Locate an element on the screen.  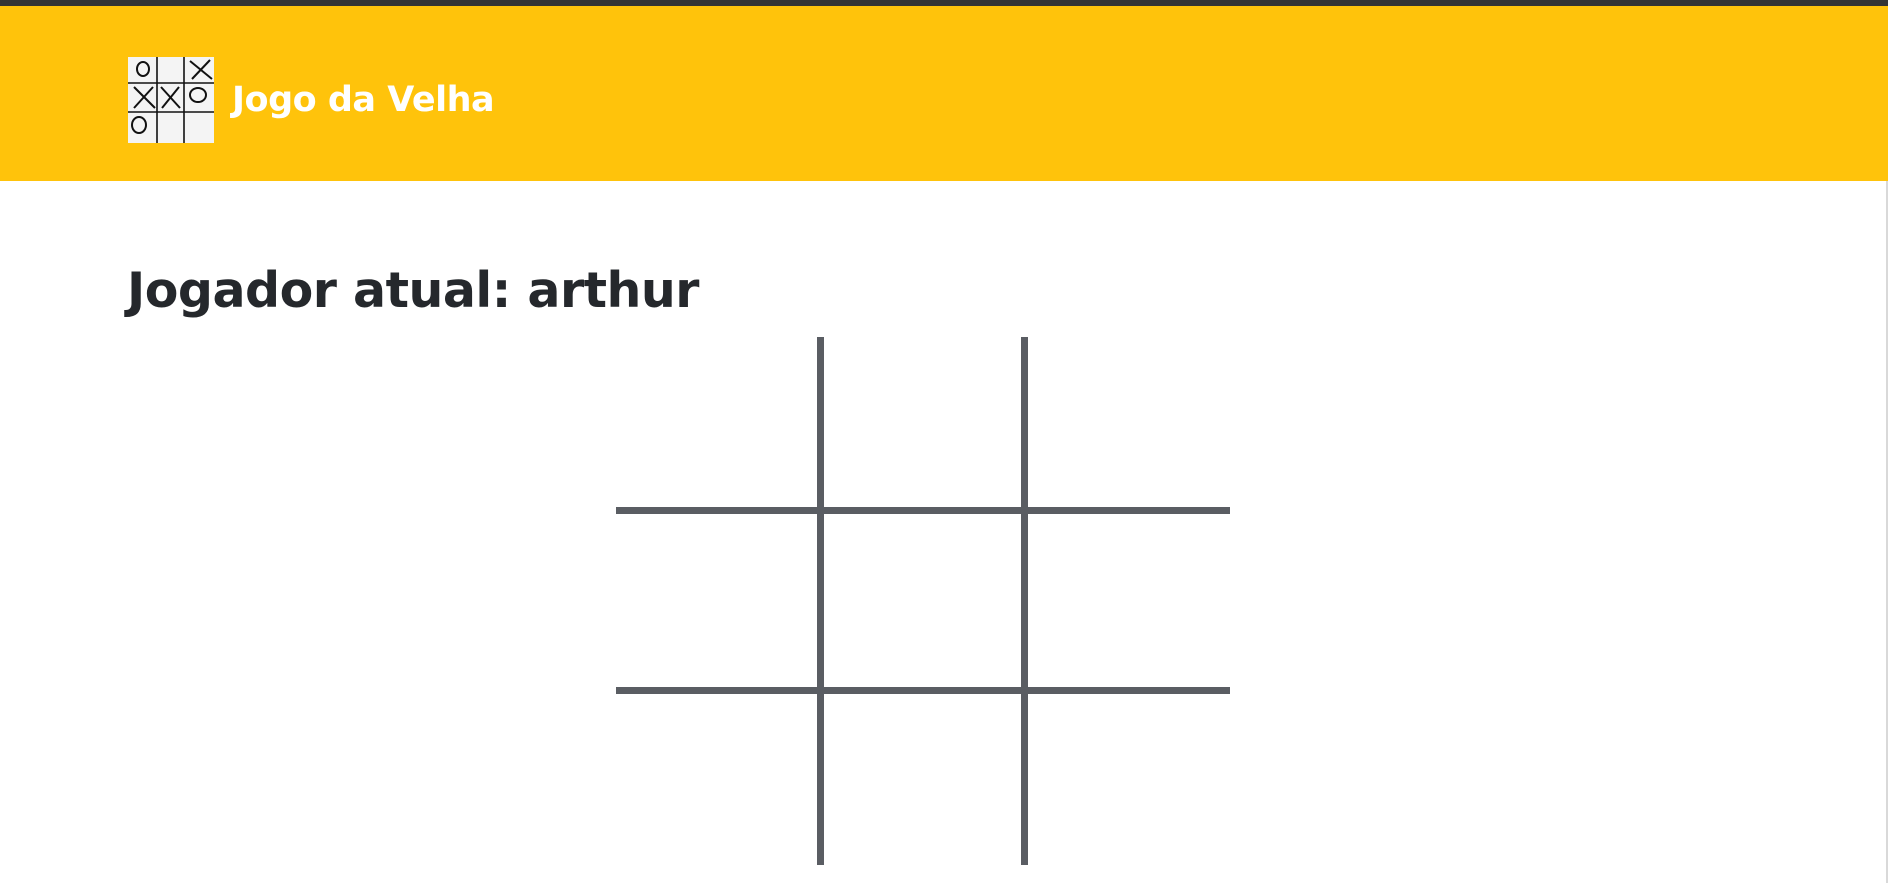
app-title: Jogo da Velha is located at coordinates (363, 100).